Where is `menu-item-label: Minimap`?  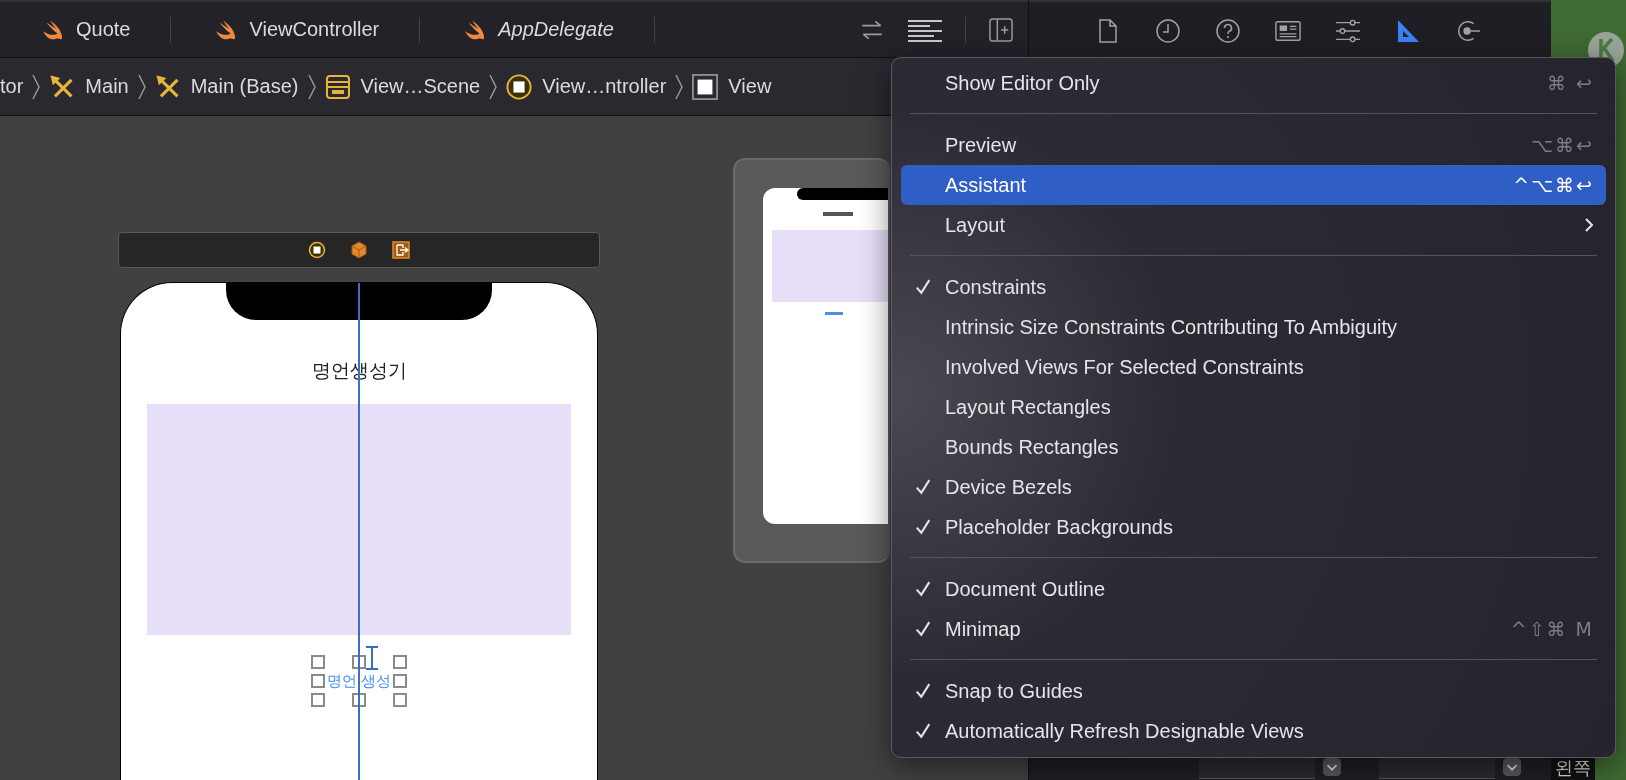 menu-item-label: Minimap is located at coordinates (983, 629).